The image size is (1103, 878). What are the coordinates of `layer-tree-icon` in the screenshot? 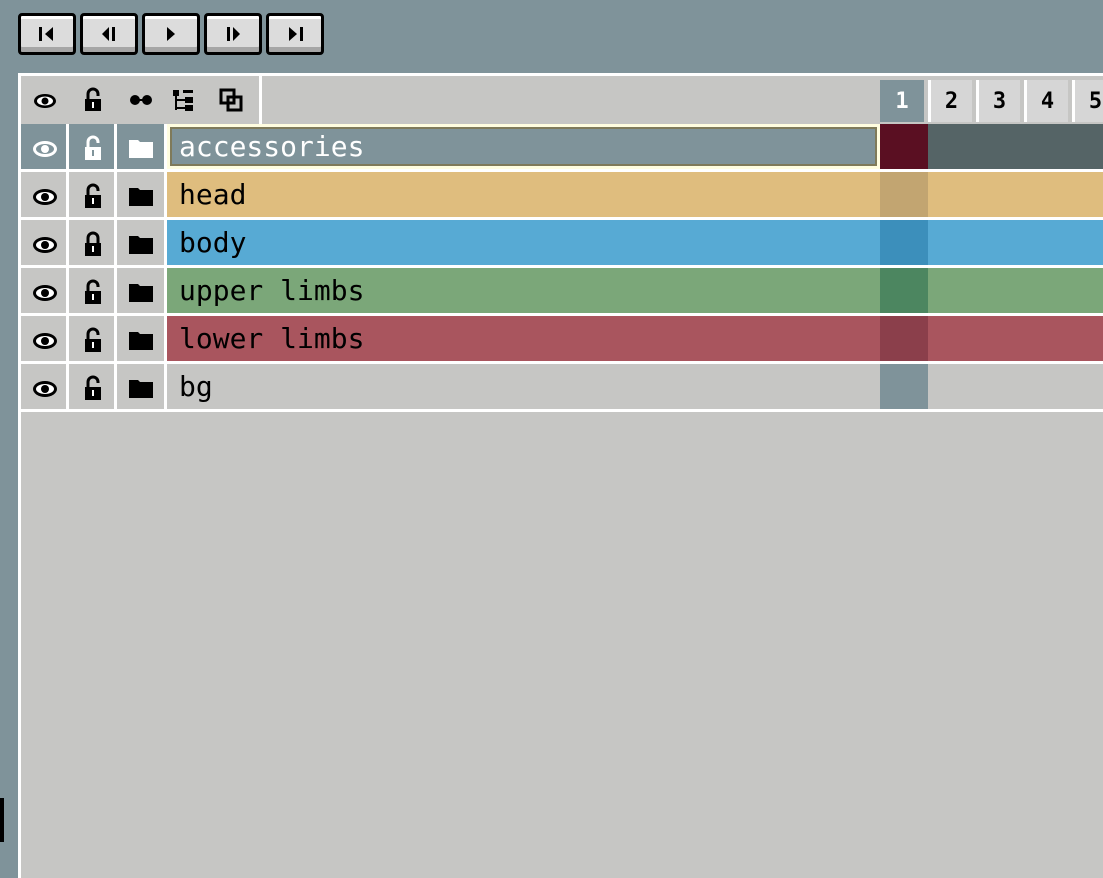 It's located at (183, 100).